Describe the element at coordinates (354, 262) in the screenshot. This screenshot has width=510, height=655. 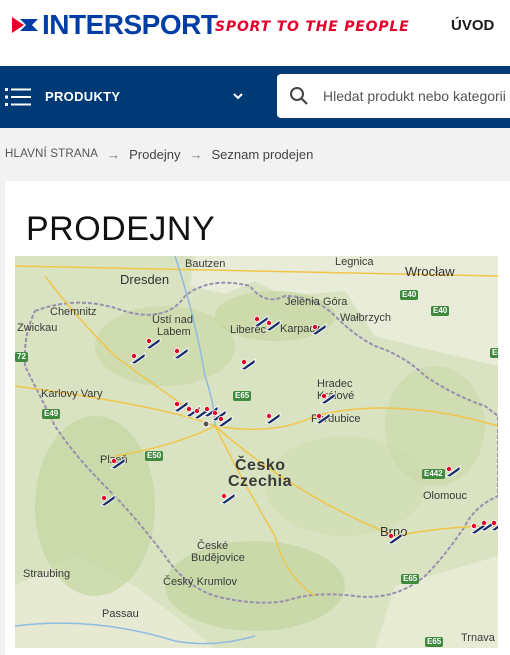
I see `map-label: Legnica` at that location.